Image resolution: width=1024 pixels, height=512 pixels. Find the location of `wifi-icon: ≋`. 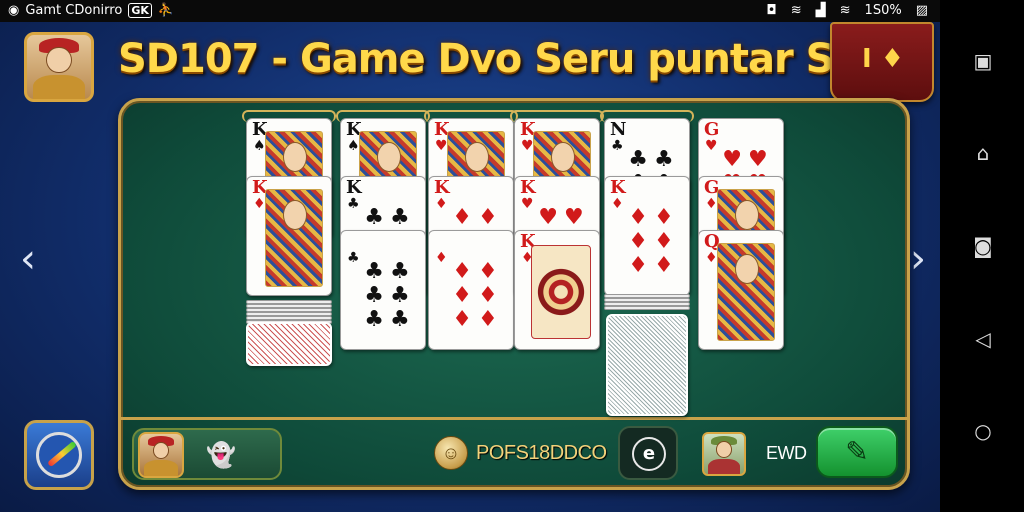

wifi-icon: ≋ is located at coordinates (796, 10).